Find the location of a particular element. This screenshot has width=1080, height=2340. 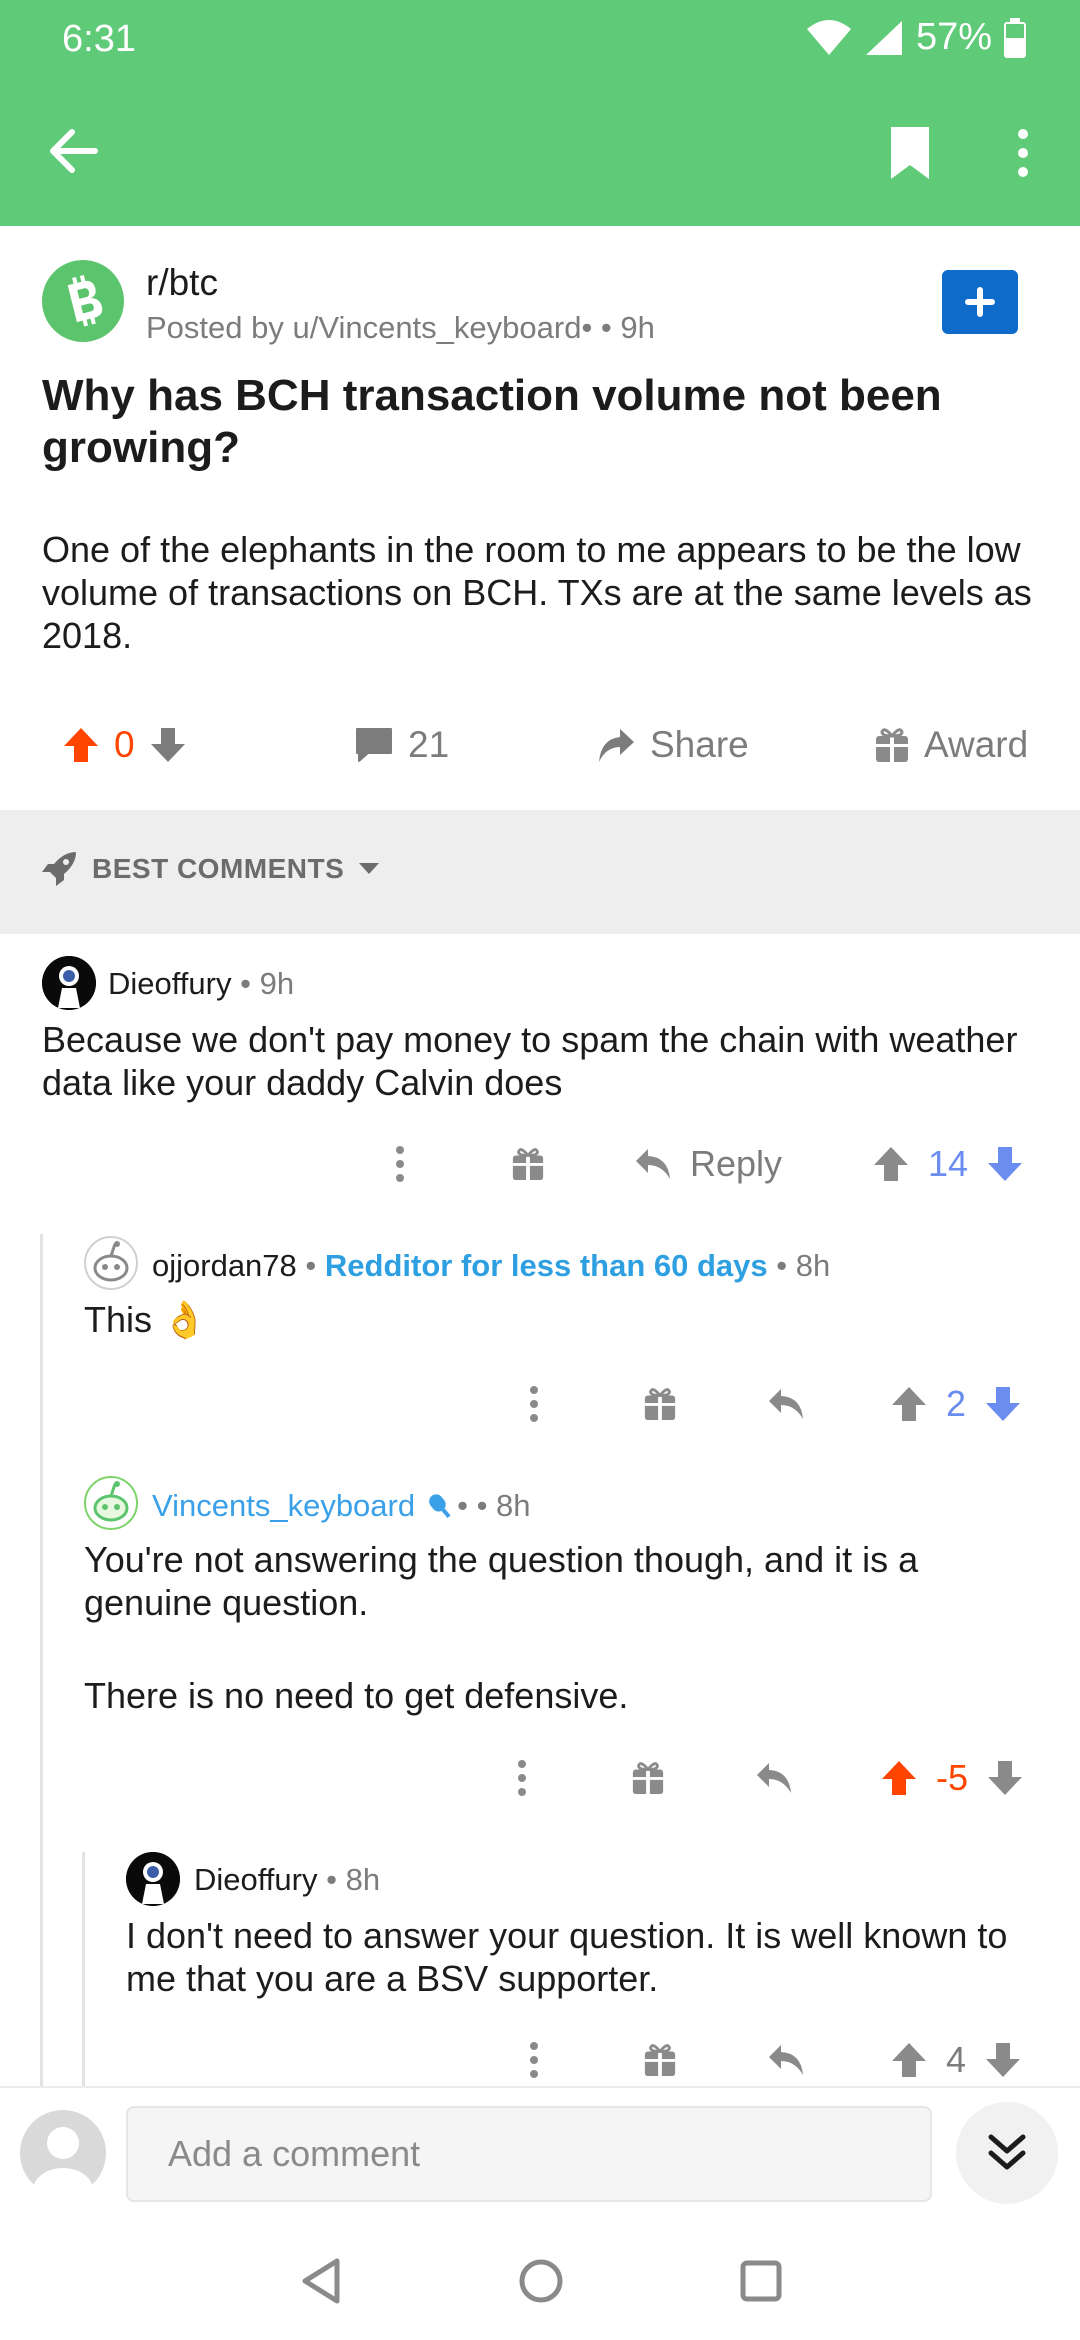

comment-reply-button: Reply is located at coordinates (712, 1164).